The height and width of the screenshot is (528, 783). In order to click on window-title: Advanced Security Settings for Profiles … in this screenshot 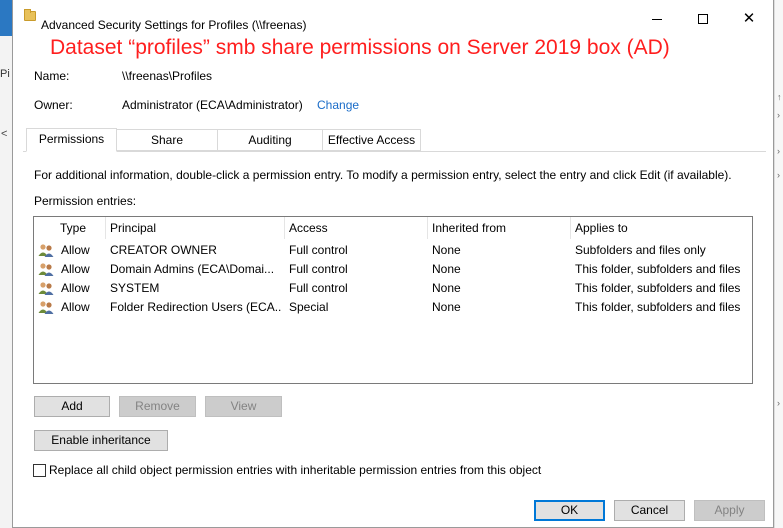, I will do `click(174, 25)`.